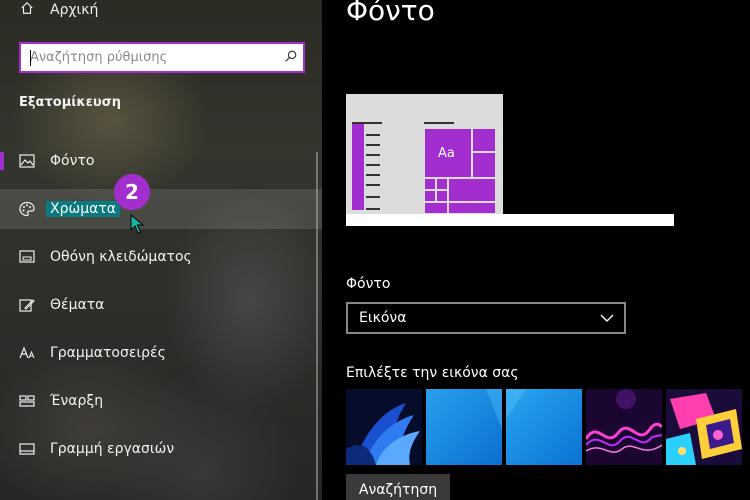  I want to click on home-label: Αρχική, so click(74, 10).